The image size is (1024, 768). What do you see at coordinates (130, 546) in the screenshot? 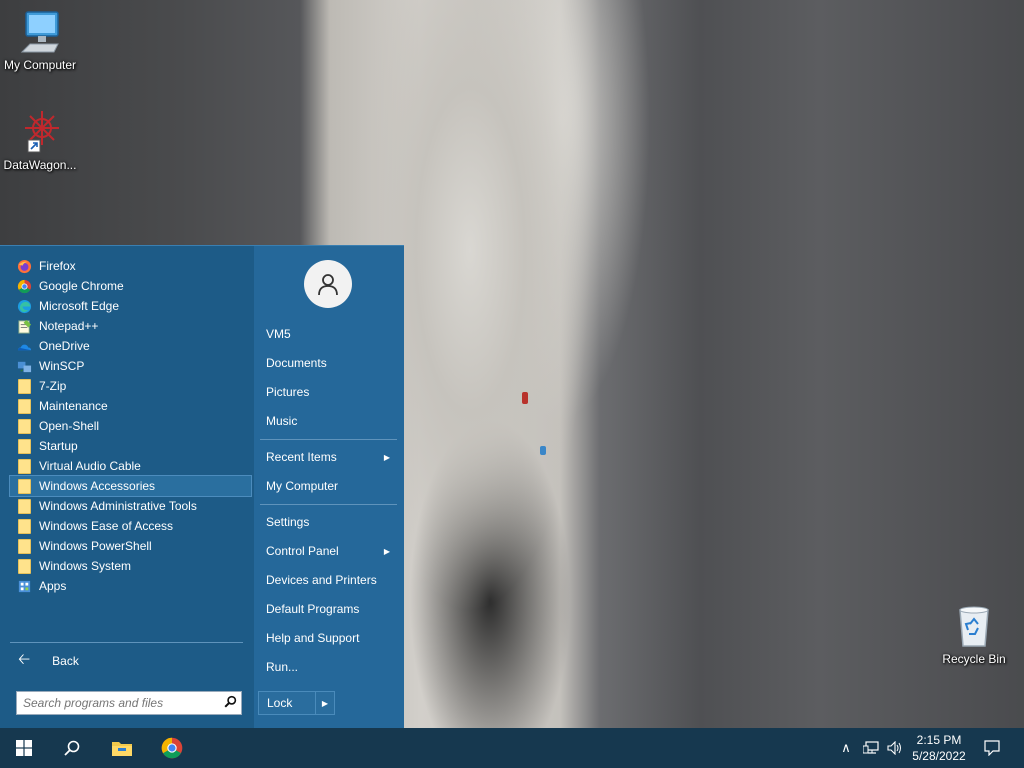
I see `program-folder-windows-powershell: Windows PowerShell` at bounding box center [130, 546].